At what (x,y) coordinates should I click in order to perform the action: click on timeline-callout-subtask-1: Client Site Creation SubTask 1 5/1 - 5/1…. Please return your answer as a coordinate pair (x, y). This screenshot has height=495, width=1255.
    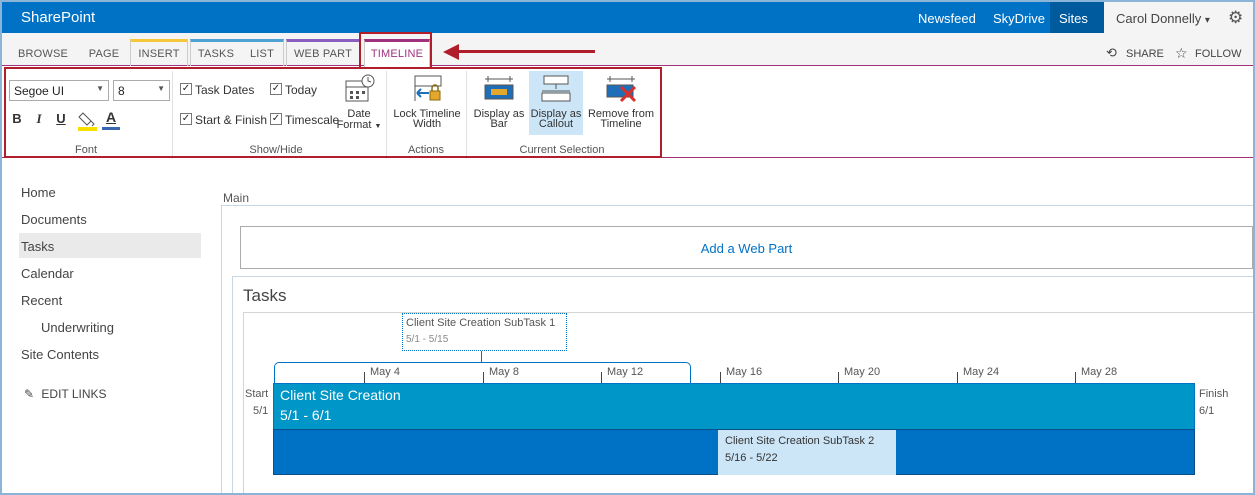
    Looking at the image, I should click on (484, 332).